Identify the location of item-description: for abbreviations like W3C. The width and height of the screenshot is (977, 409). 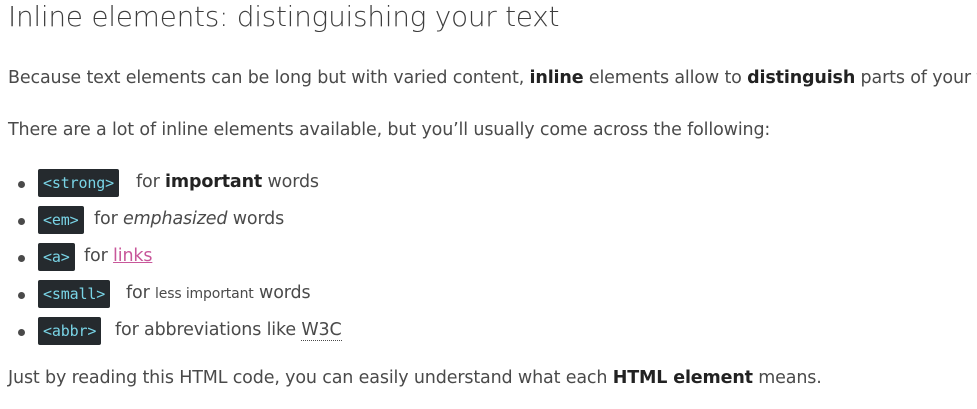
(228, 330).